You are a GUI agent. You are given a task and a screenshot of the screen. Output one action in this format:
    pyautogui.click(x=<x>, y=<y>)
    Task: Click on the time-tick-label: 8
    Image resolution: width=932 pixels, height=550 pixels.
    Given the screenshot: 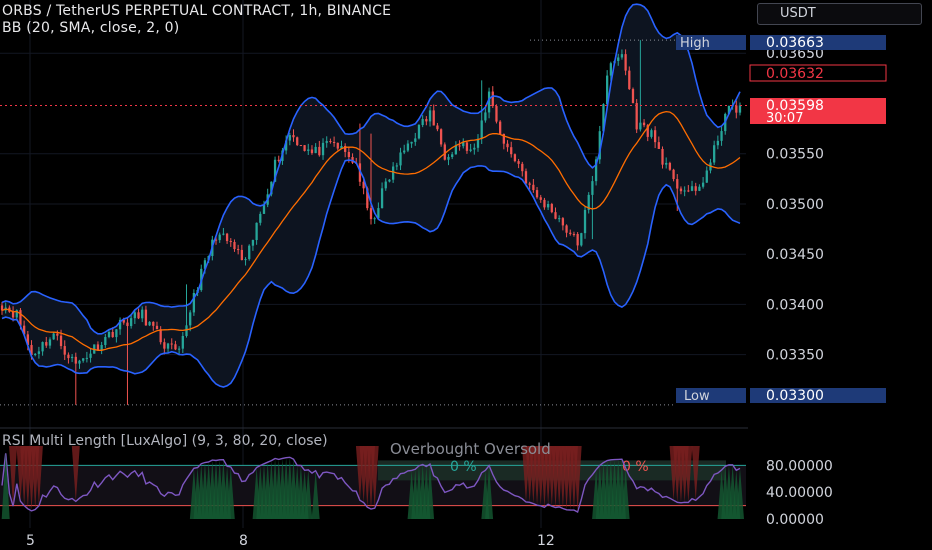 What is the action you would take?
    pyautogui.click(x=243, y=541)
    